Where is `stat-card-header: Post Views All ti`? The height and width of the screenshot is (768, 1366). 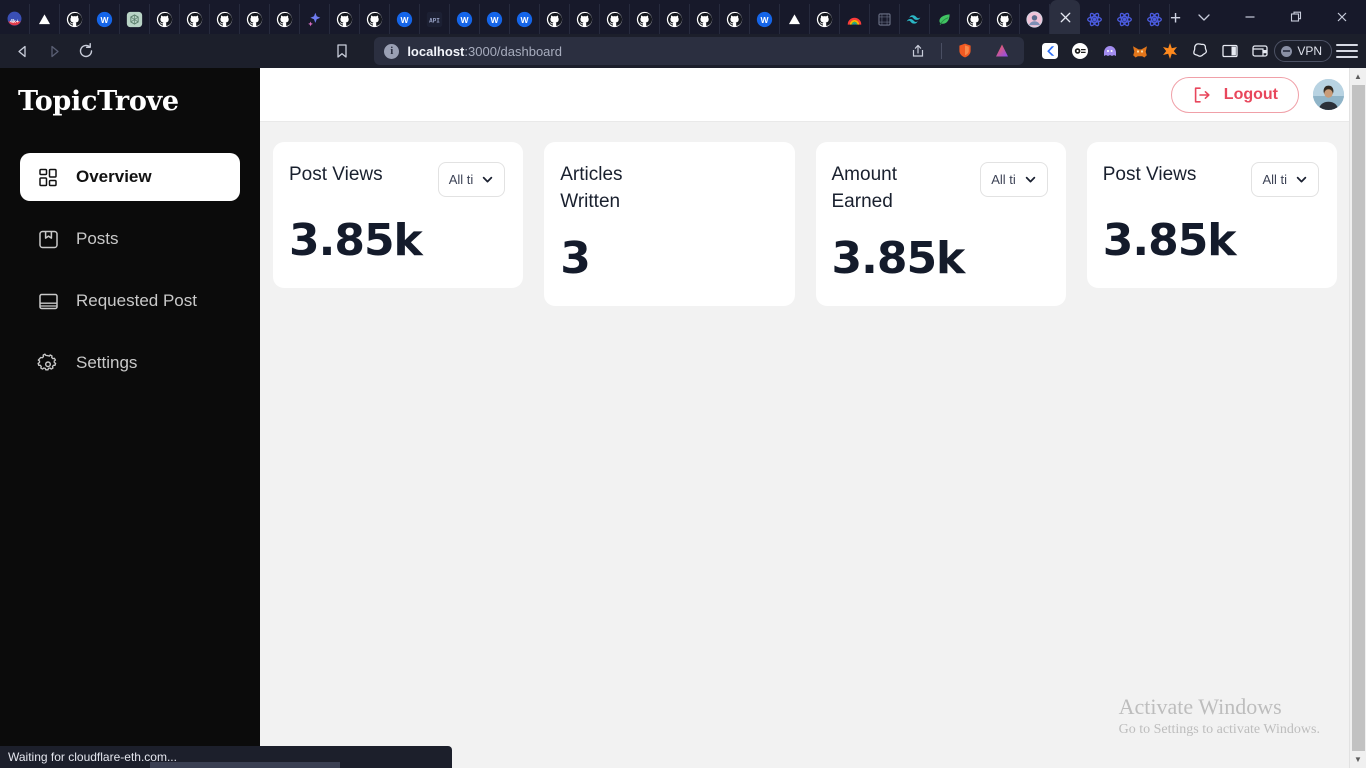 stat-card-header: Post Views All ti is located at coordinates (397, 179).